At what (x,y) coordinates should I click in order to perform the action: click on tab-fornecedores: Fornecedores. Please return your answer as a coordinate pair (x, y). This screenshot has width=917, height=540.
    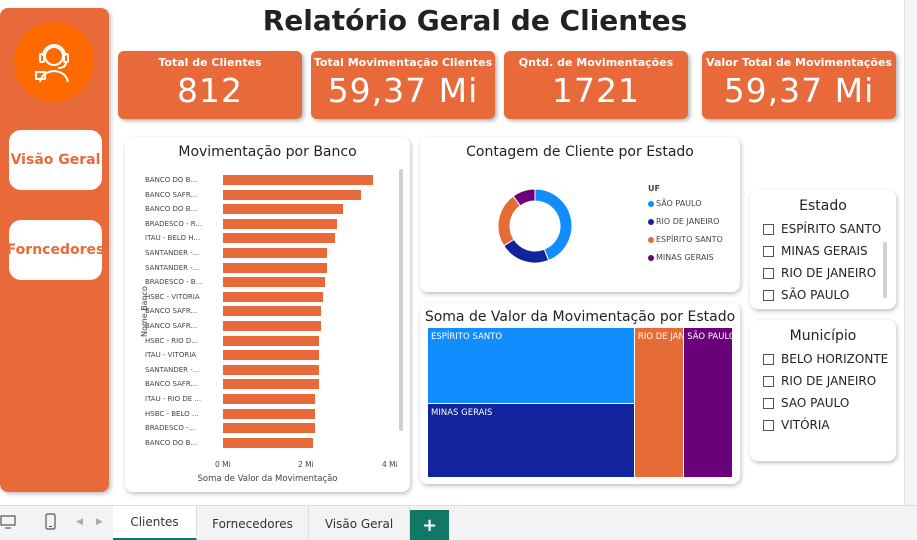
    Looking at the image, I should click on (253, 523).